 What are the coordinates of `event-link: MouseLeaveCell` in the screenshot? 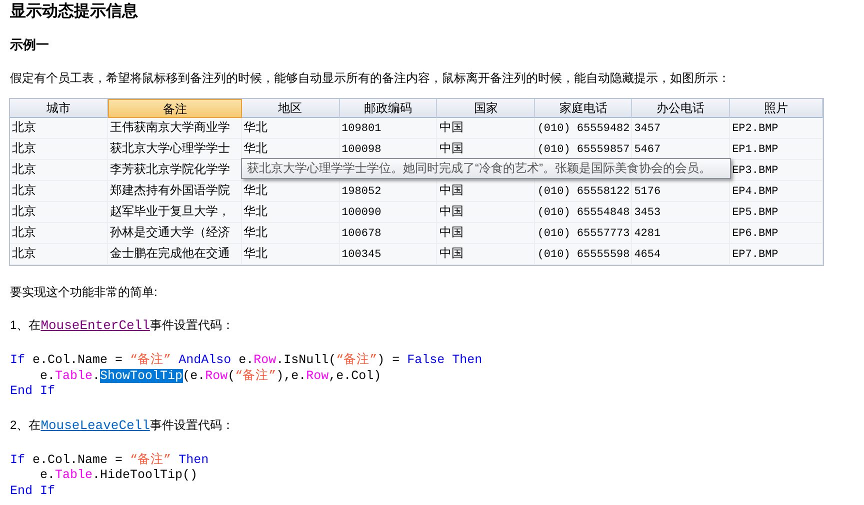 It's located at (95, 426).